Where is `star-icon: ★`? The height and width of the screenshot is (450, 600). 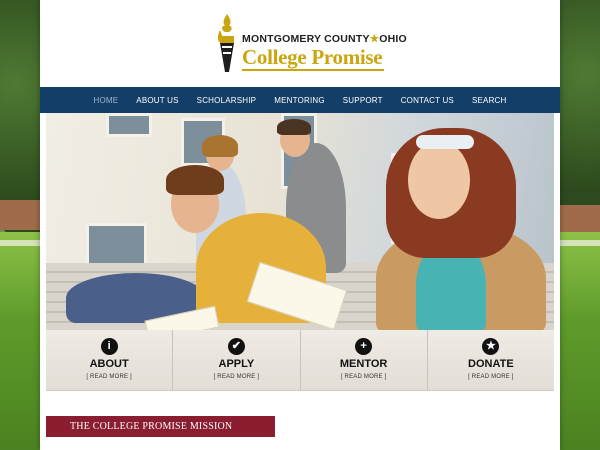 star-icon: ★ is located at coordinates (491, 346).